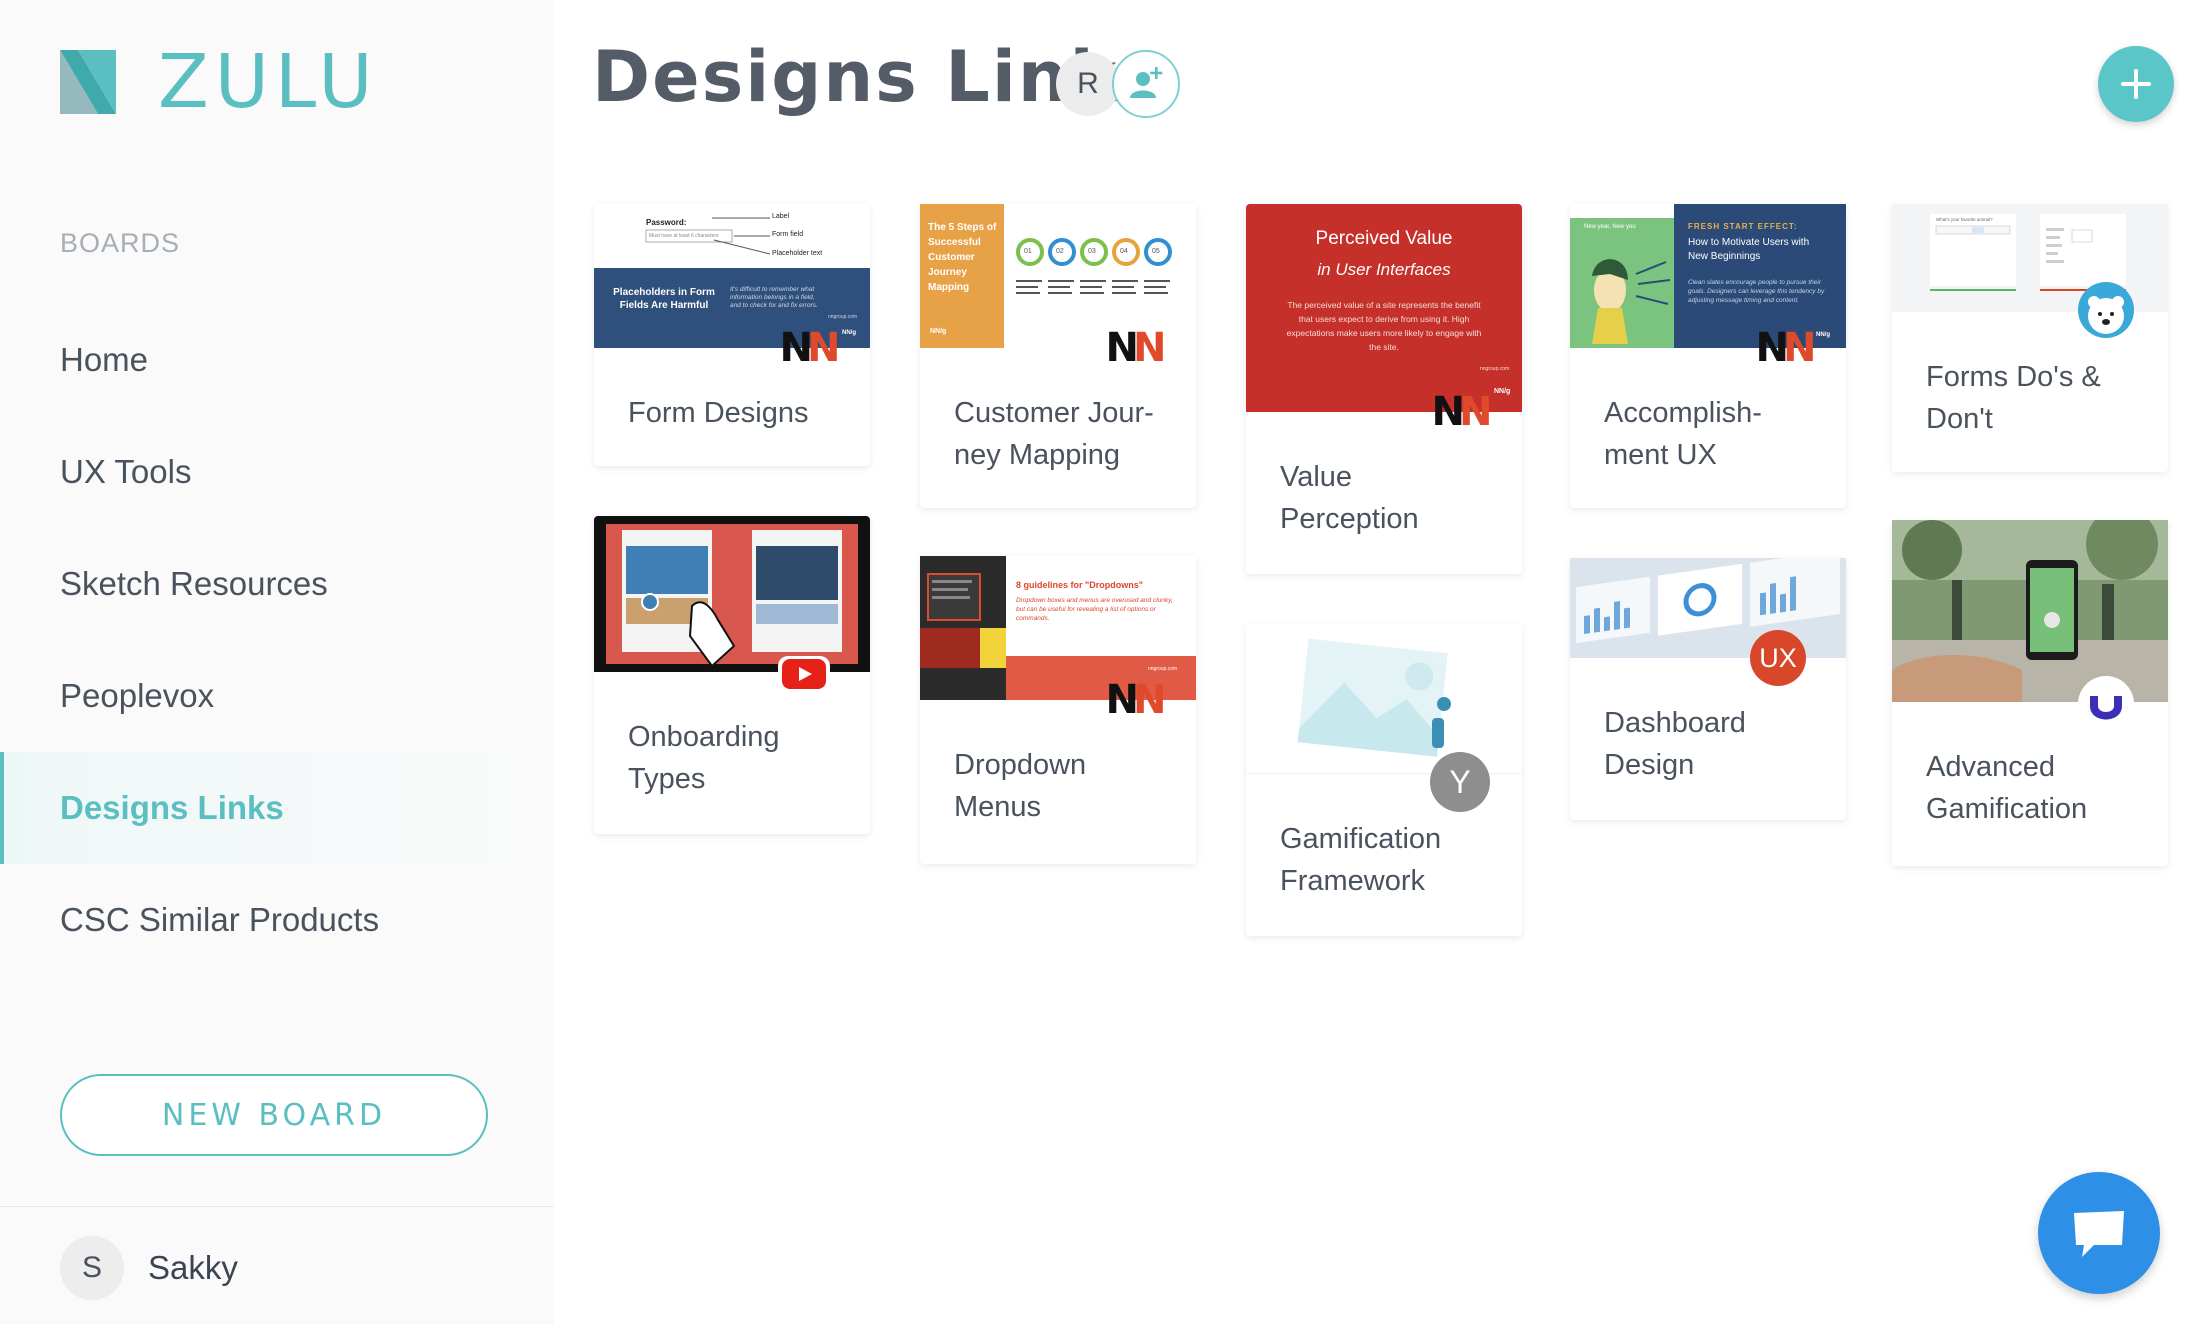  Describe the element at coordinates (1610, 227) in the screenshot. I see `thumb-side-label: New year, New you` at that location.